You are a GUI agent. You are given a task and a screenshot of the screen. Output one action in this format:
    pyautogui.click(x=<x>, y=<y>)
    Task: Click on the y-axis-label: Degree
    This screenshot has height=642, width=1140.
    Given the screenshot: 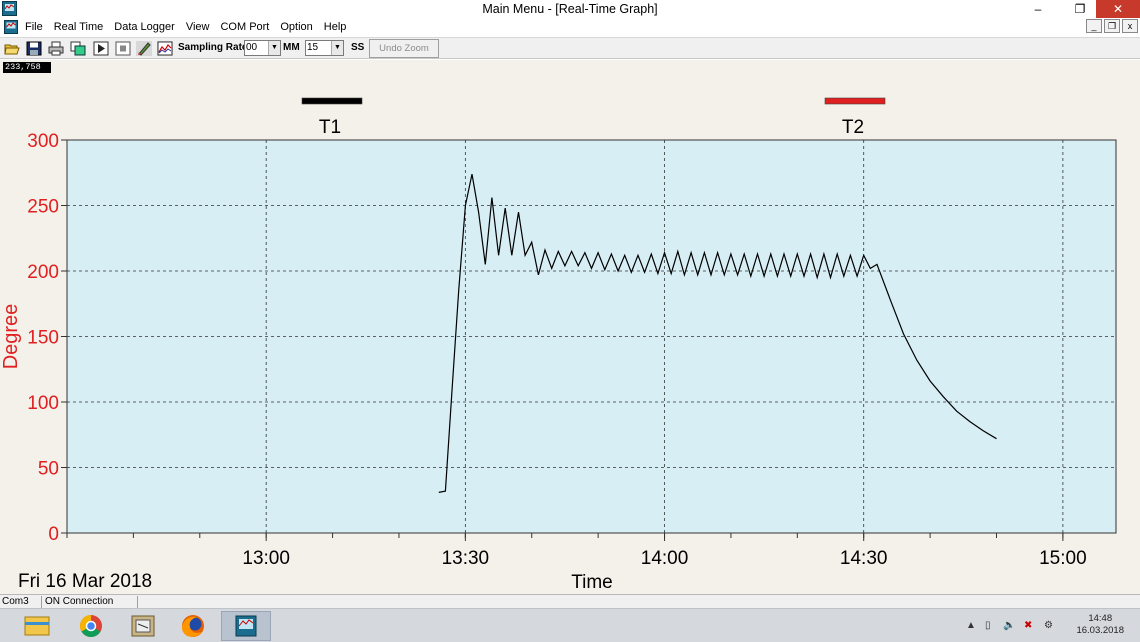 What is the action you would take?
    pyautogui.click(x=11, y=337)
    